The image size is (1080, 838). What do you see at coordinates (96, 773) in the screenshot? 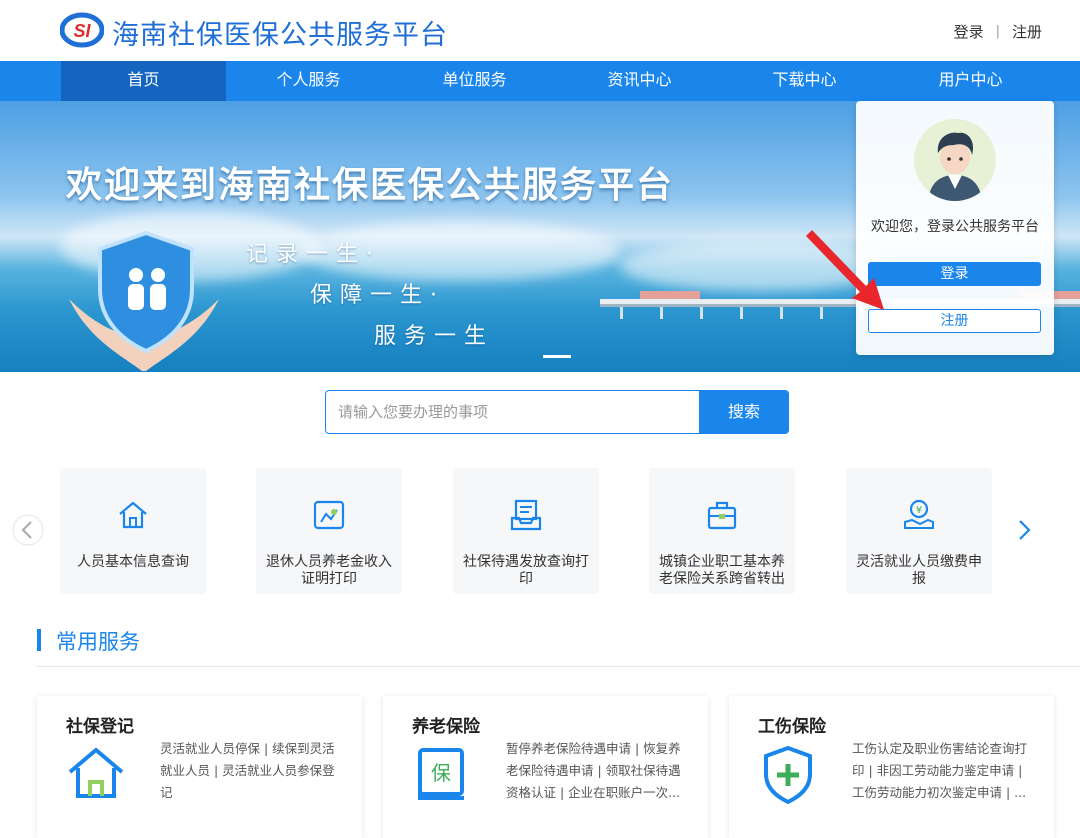
I see `house-icon` at bounding box center [96, 773].